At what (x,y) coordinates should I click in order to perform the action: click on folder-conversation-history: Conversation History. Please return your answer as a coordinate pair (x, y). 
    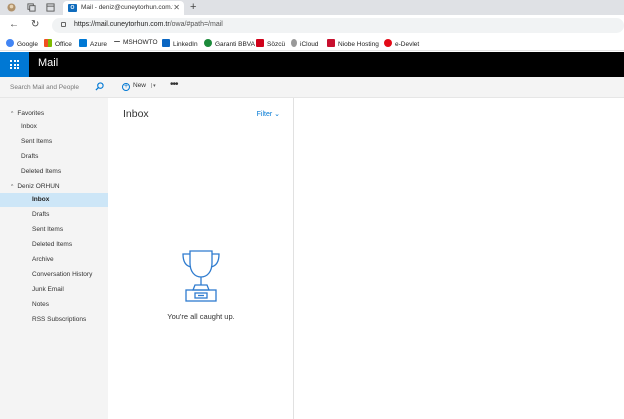
    Looking at the image, I should click on (54, 275).